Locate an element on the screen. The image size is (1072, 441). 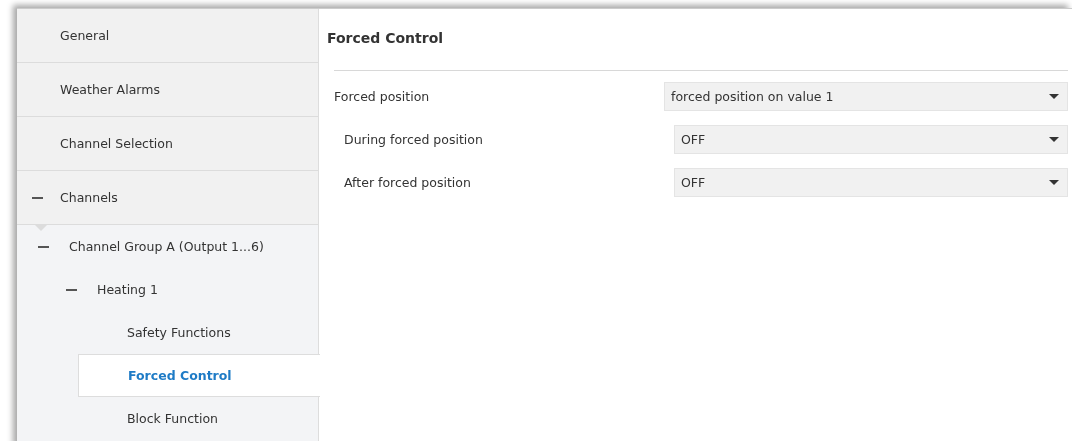
sidebar-item: Heating 1 is located at coordinates (167, 289).